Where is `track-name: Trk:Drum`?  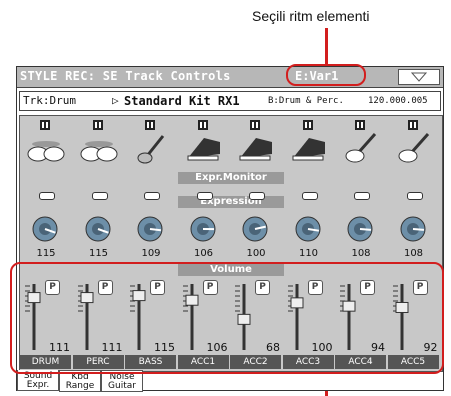
track-name: Trk:Drum is located at coordinates (49, 100).